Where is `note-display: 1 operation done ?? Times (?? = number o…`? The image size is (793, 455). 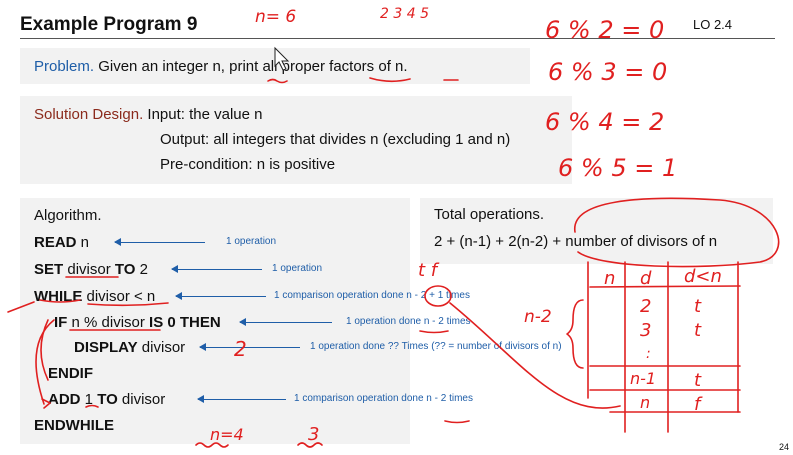
note-display: 1 operation done ?? Times (?? = number o… is located at coordinates (436, 346).